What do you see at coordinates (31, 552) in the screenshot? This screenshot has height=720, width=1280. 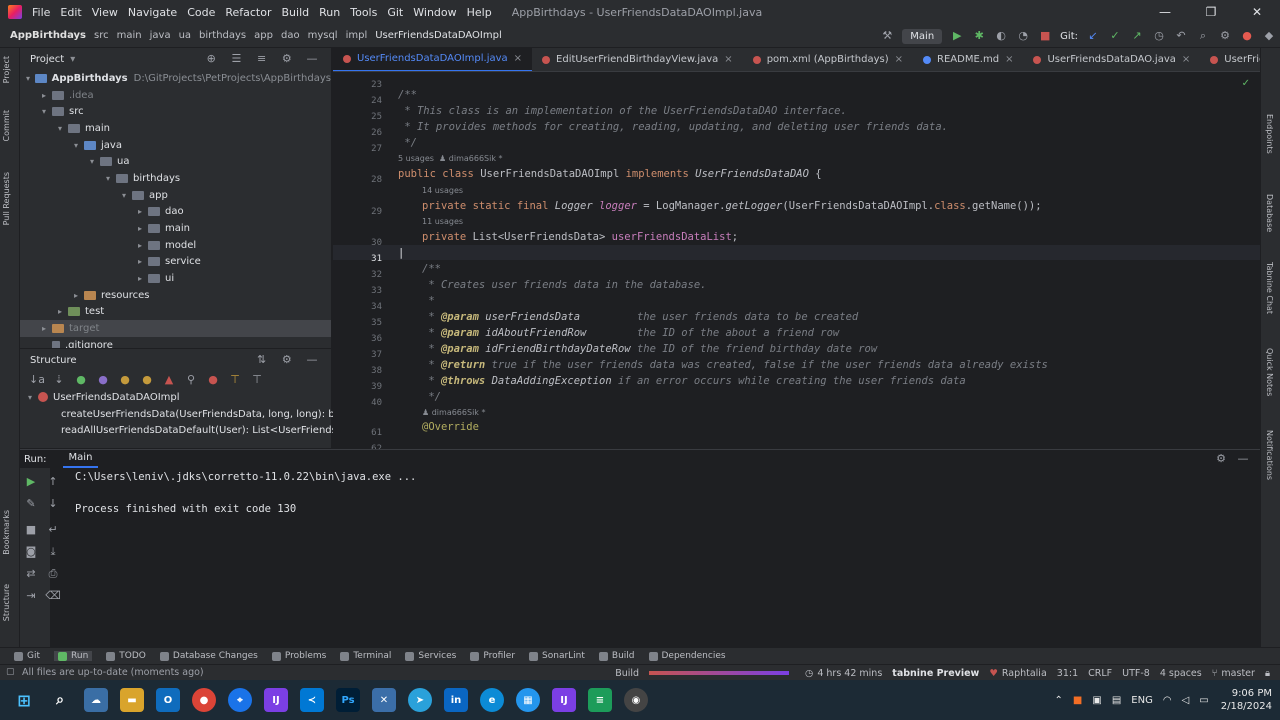 I see `camera-icon: ◙` at bounding box center [31, 552].